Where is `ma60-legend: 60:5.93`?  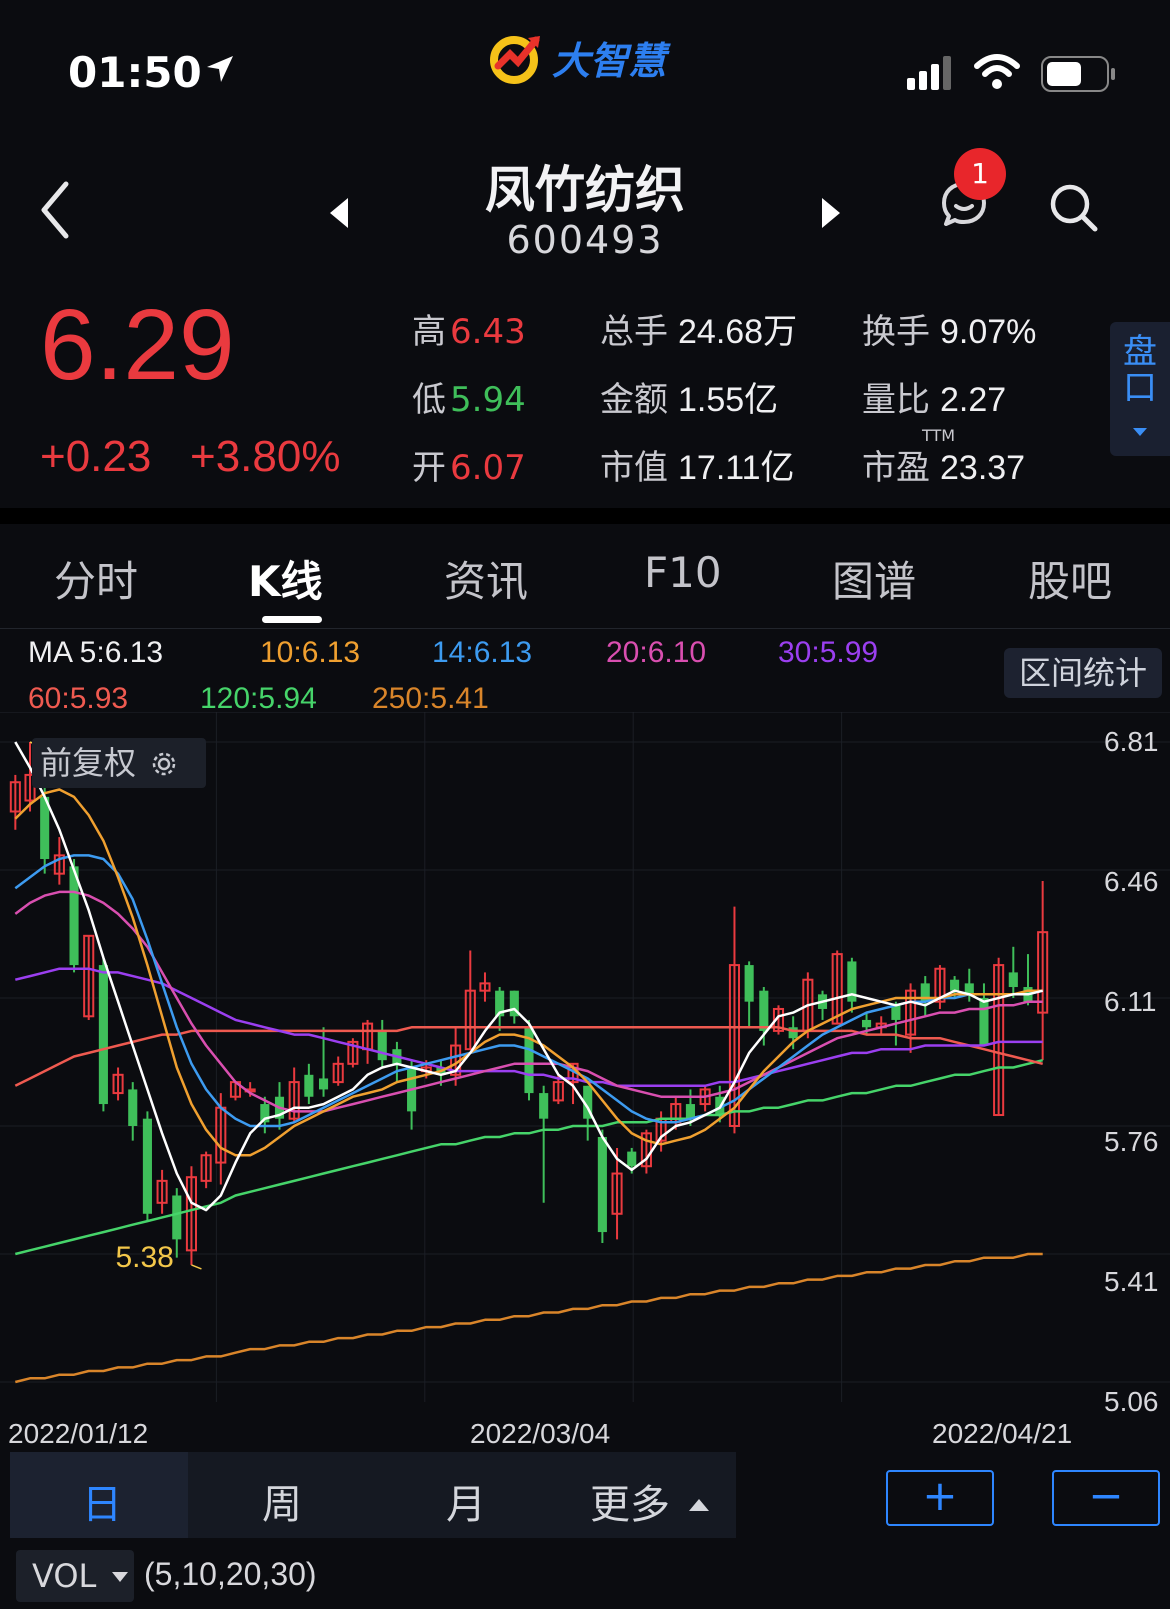 ma60-legend: 60:5.93 is located at coordinates (78, 698).